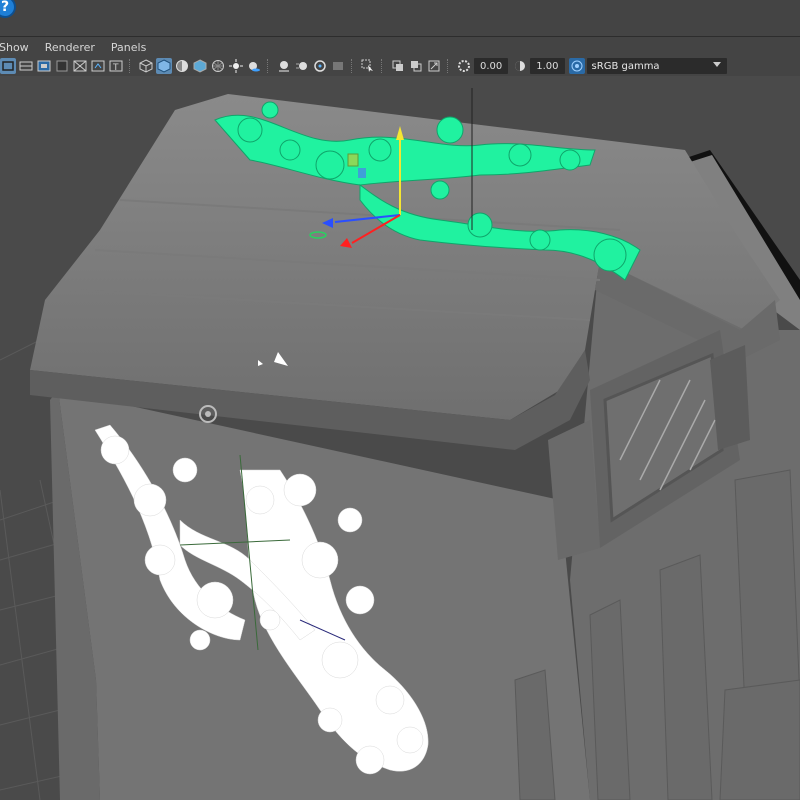  Describe the element at coordinates (98, 66) in the screenshot. I see `safe-title-icon` at that location.